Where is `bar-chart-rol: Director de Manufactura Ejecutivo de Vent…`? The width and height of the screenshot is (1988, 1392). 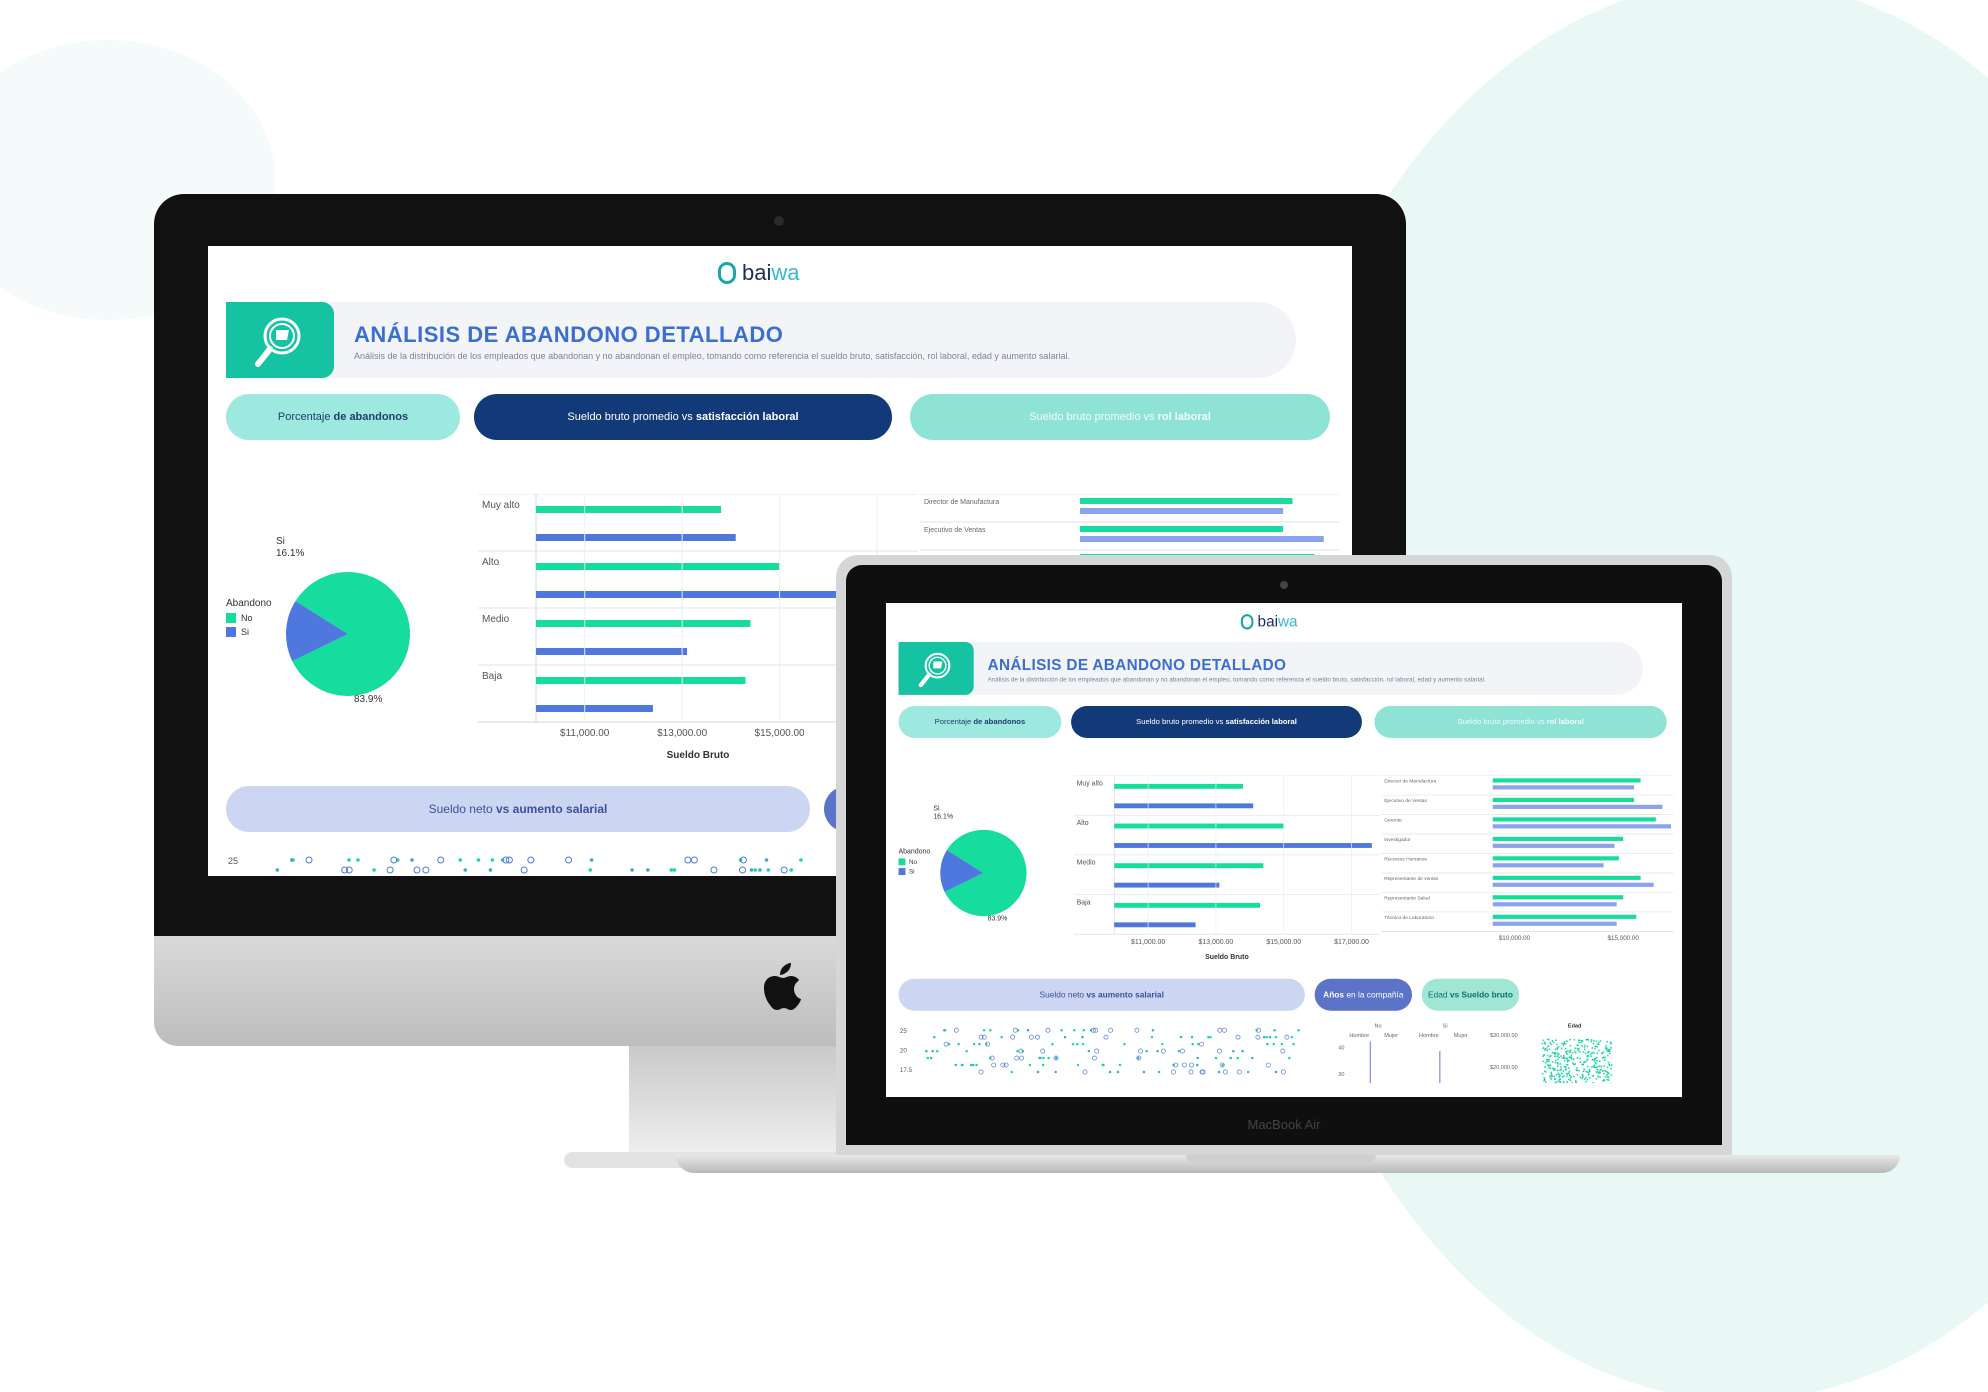 bar-chart-rol: Director de Manufactura Ejecutivo de Vent… is located at coordinates (1527, 858).